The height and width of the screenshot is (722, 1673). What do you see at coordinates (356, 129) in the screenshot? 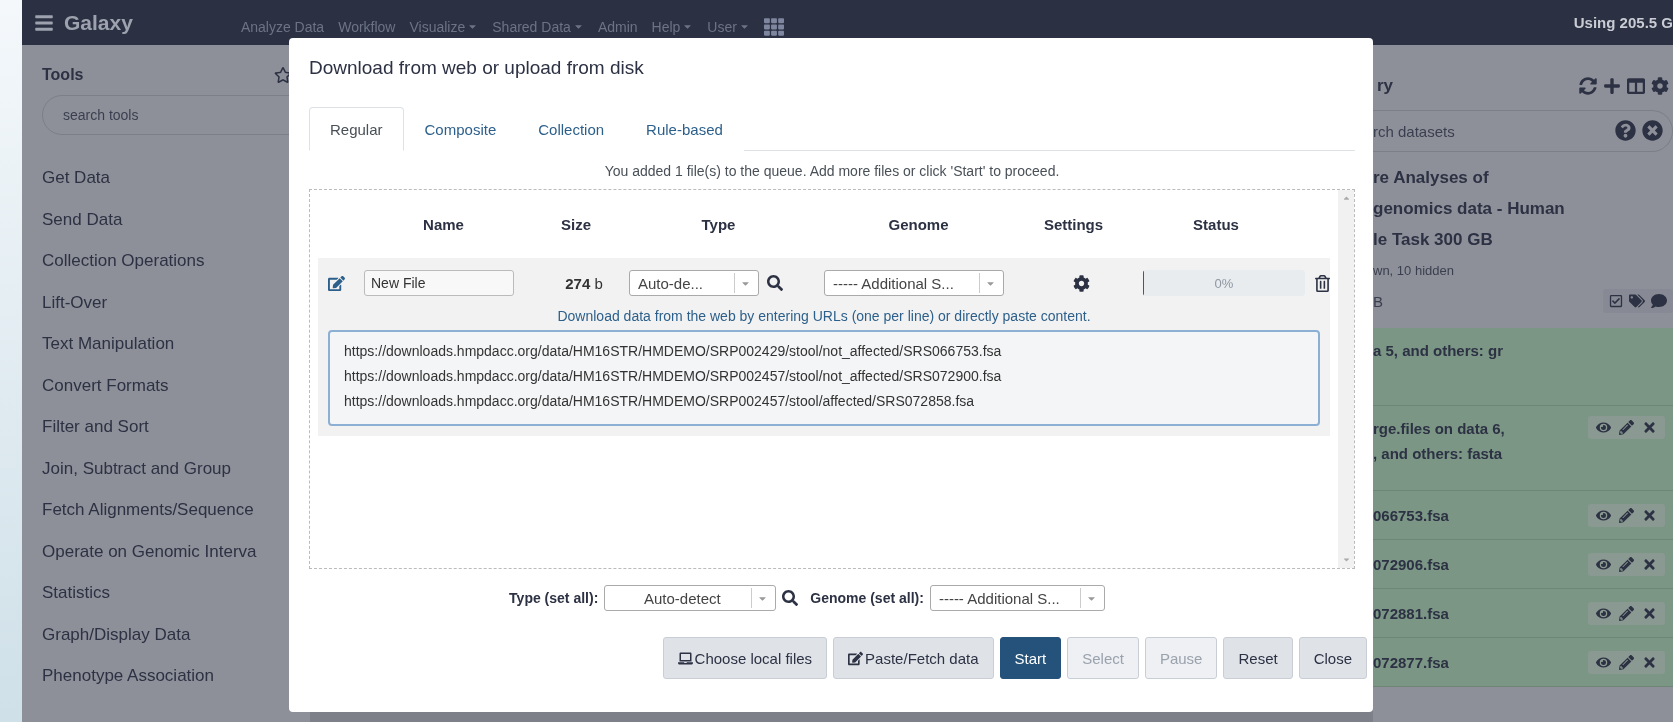
I see `tab: Regular` at bounding box center [356, 129].